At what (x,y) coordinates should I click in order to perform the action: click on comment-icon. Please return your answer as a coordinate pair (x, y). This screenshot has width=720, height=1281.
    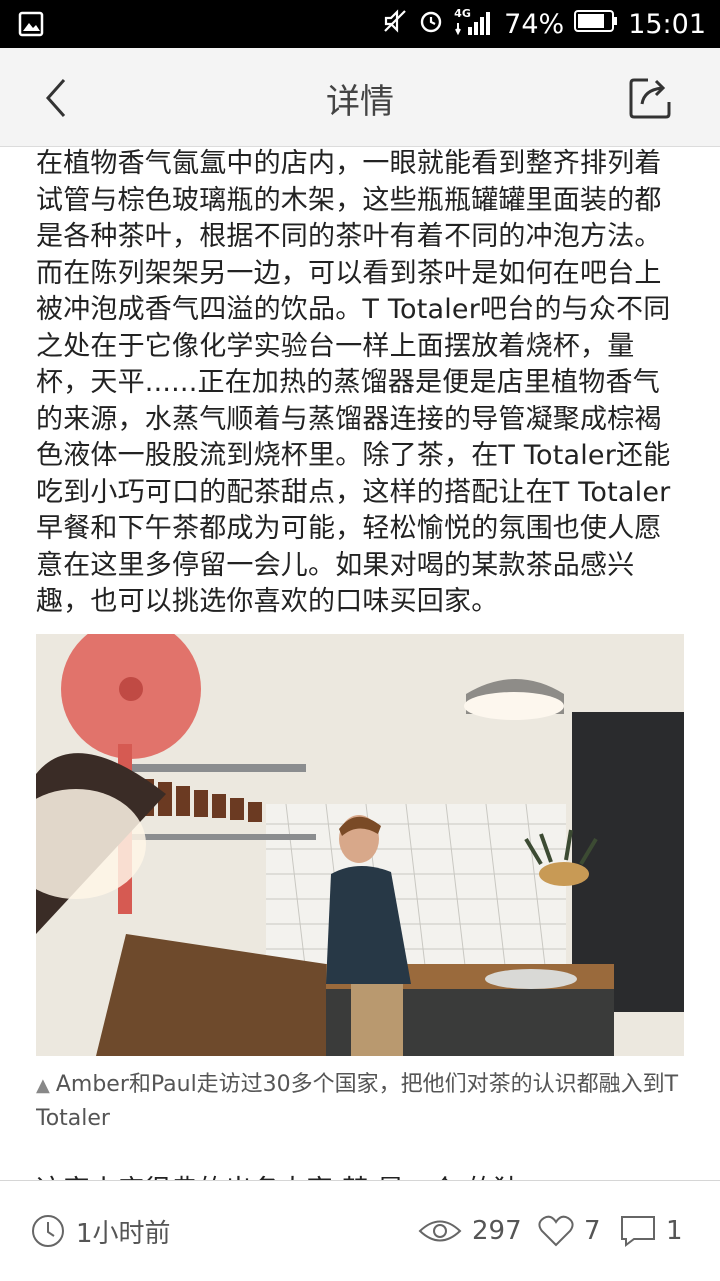
    Looking at the image, I should click on (638, 1231).